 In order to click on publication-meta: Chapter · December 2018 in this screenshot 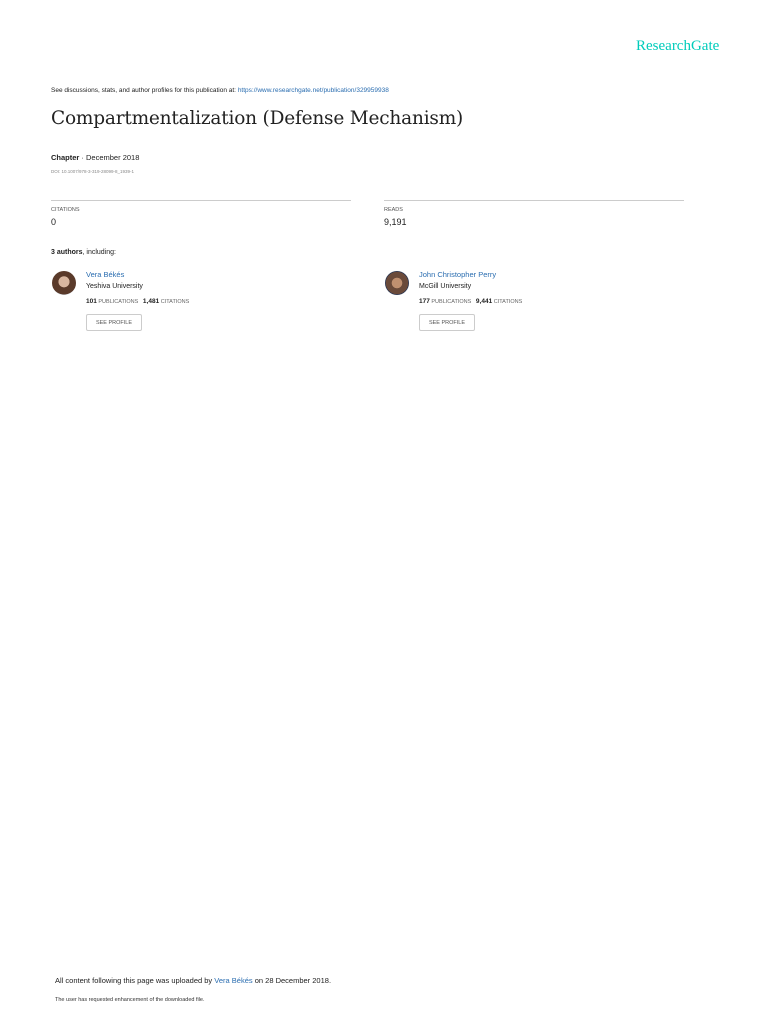, I will do `click(95, 157)`.